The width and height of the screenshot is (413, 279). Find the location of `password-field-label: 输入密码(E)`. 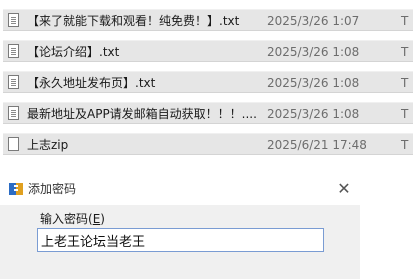

password-field-label: 输入密码(E) is located at coordinates (72, 219).